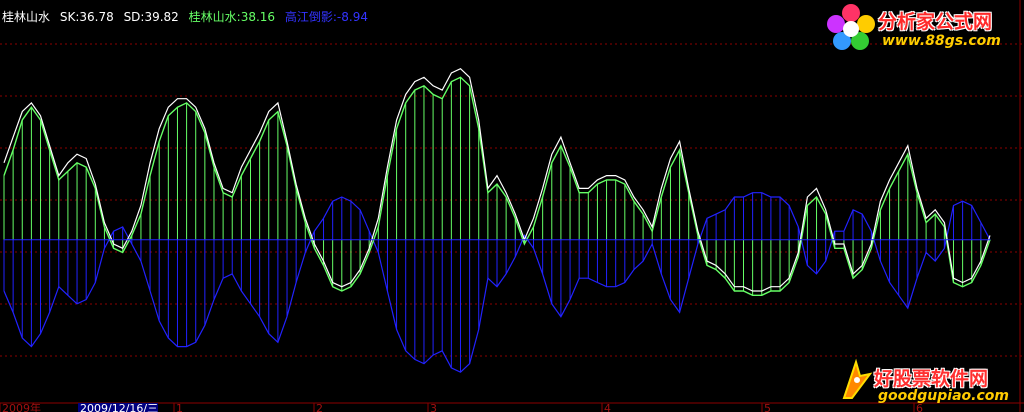 Image resolution: width=1024 pixels, height=412 pixels. What do you see at coordinates (326, 17) in the screenshot?
I see `legend-series2: 高江倒影:-8.94` at bounding box center [326, 17].